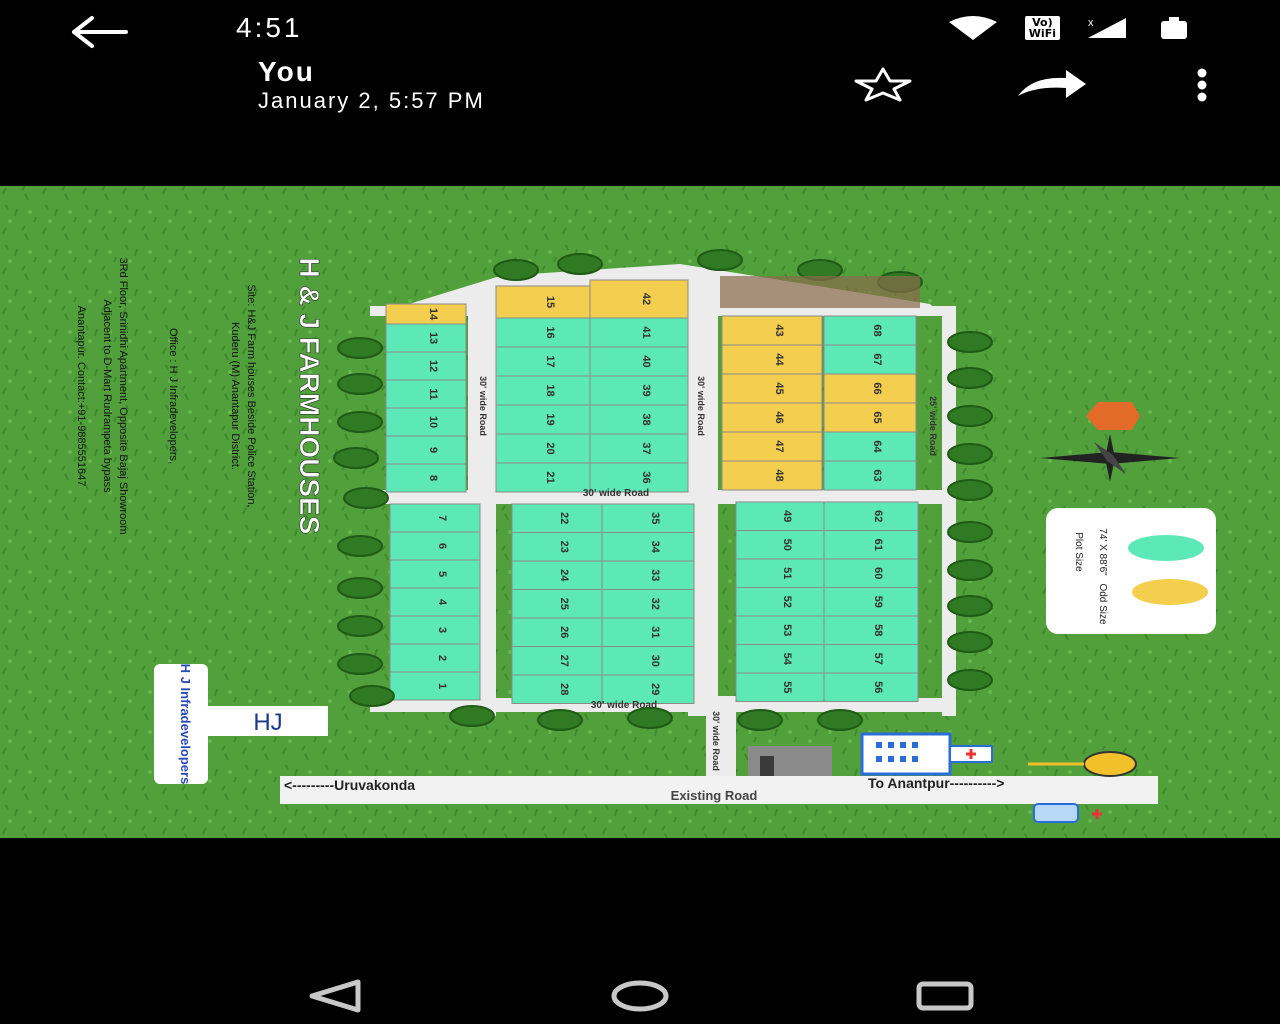 The width and height of the screenshot is (1280, 1024). Describe the element at coordinates (655, 661) in the screenshot. I see `plot-number: 30` at that location.